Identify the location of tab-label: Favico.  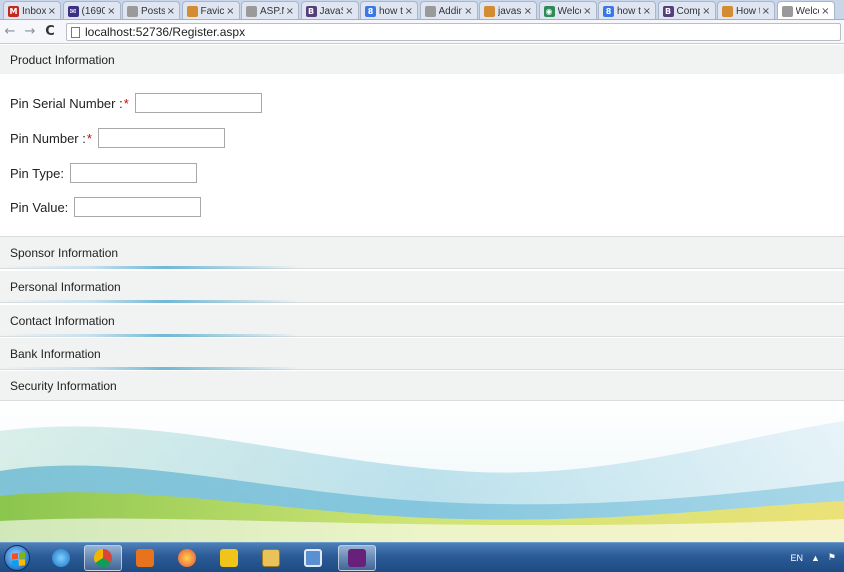
(212, 11).